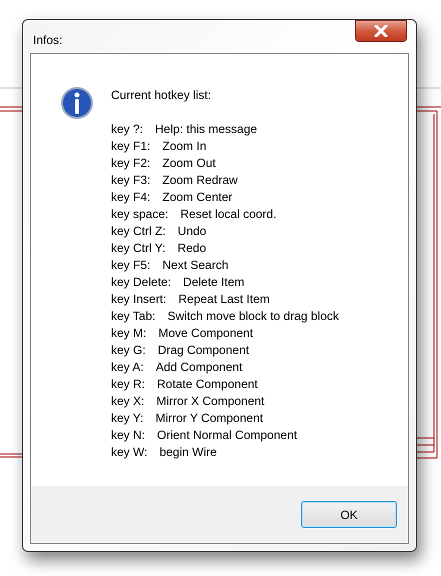 This screenshot has width=441, height=576. I want to click on hotkey-key: key F3:, so click(130, 180).